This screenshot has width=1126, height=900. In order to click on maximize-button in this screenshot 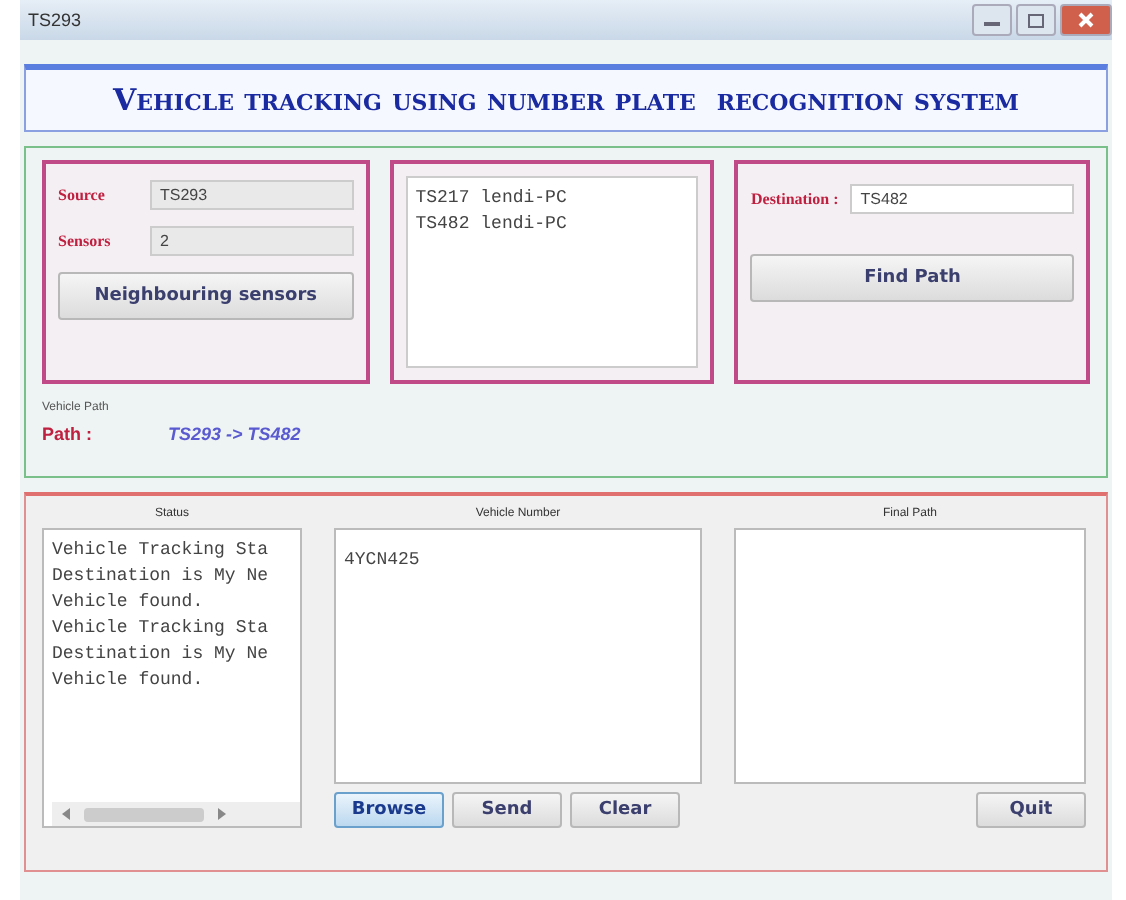, I will do `click(1036, 20)`.